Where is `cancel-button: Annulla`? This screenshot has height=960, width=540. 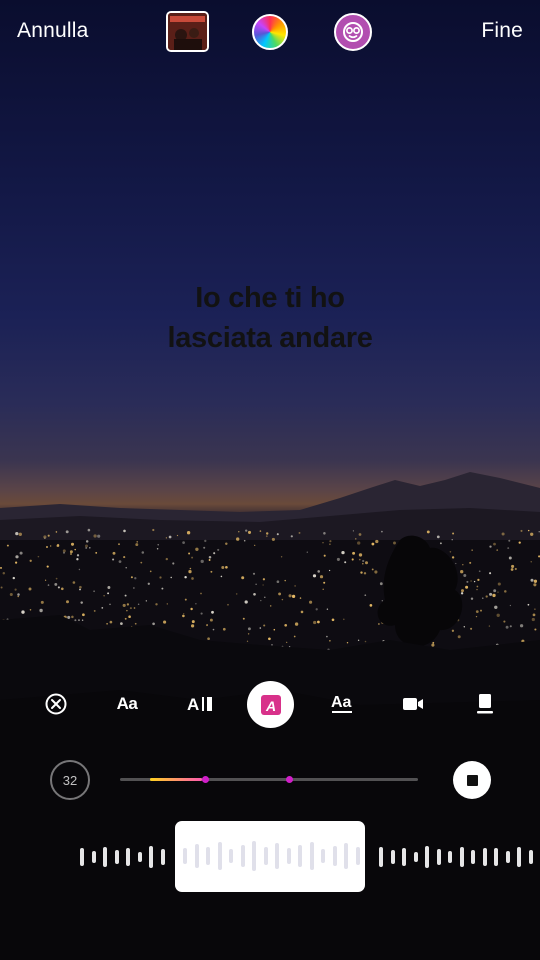 cancel-button: Annulla is located at coordinates (52, 31).